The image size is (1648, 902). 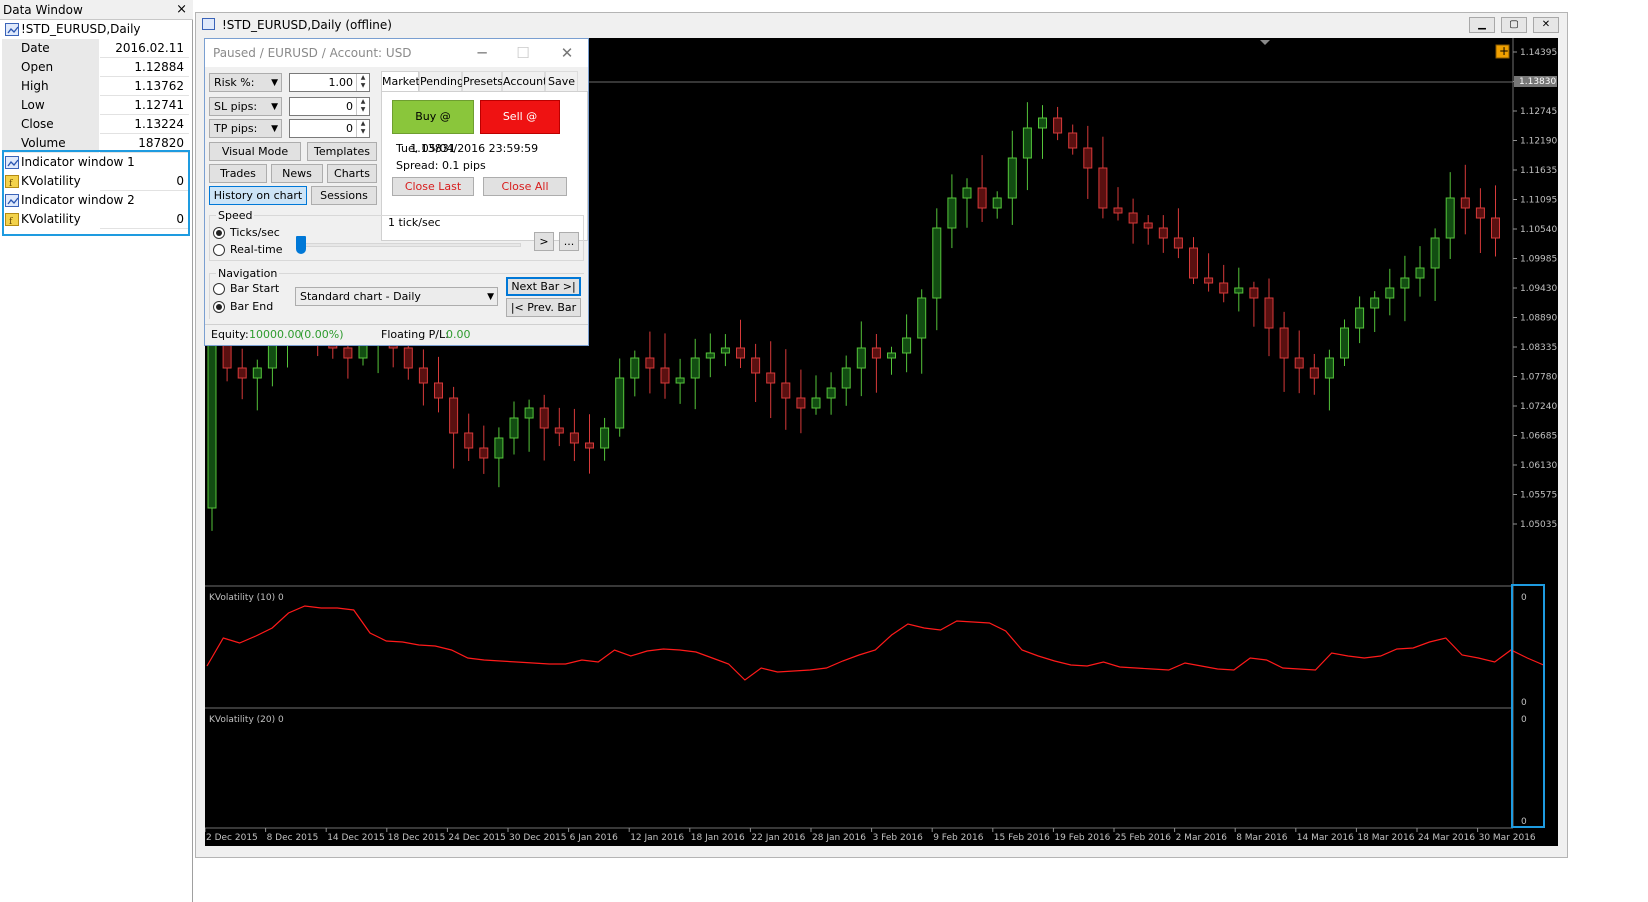 What do you see at coordinates (329, 82) in the screenshot?
I see `risk-input: 1.00 ▲ ▼` at bounding box center [329, 82].